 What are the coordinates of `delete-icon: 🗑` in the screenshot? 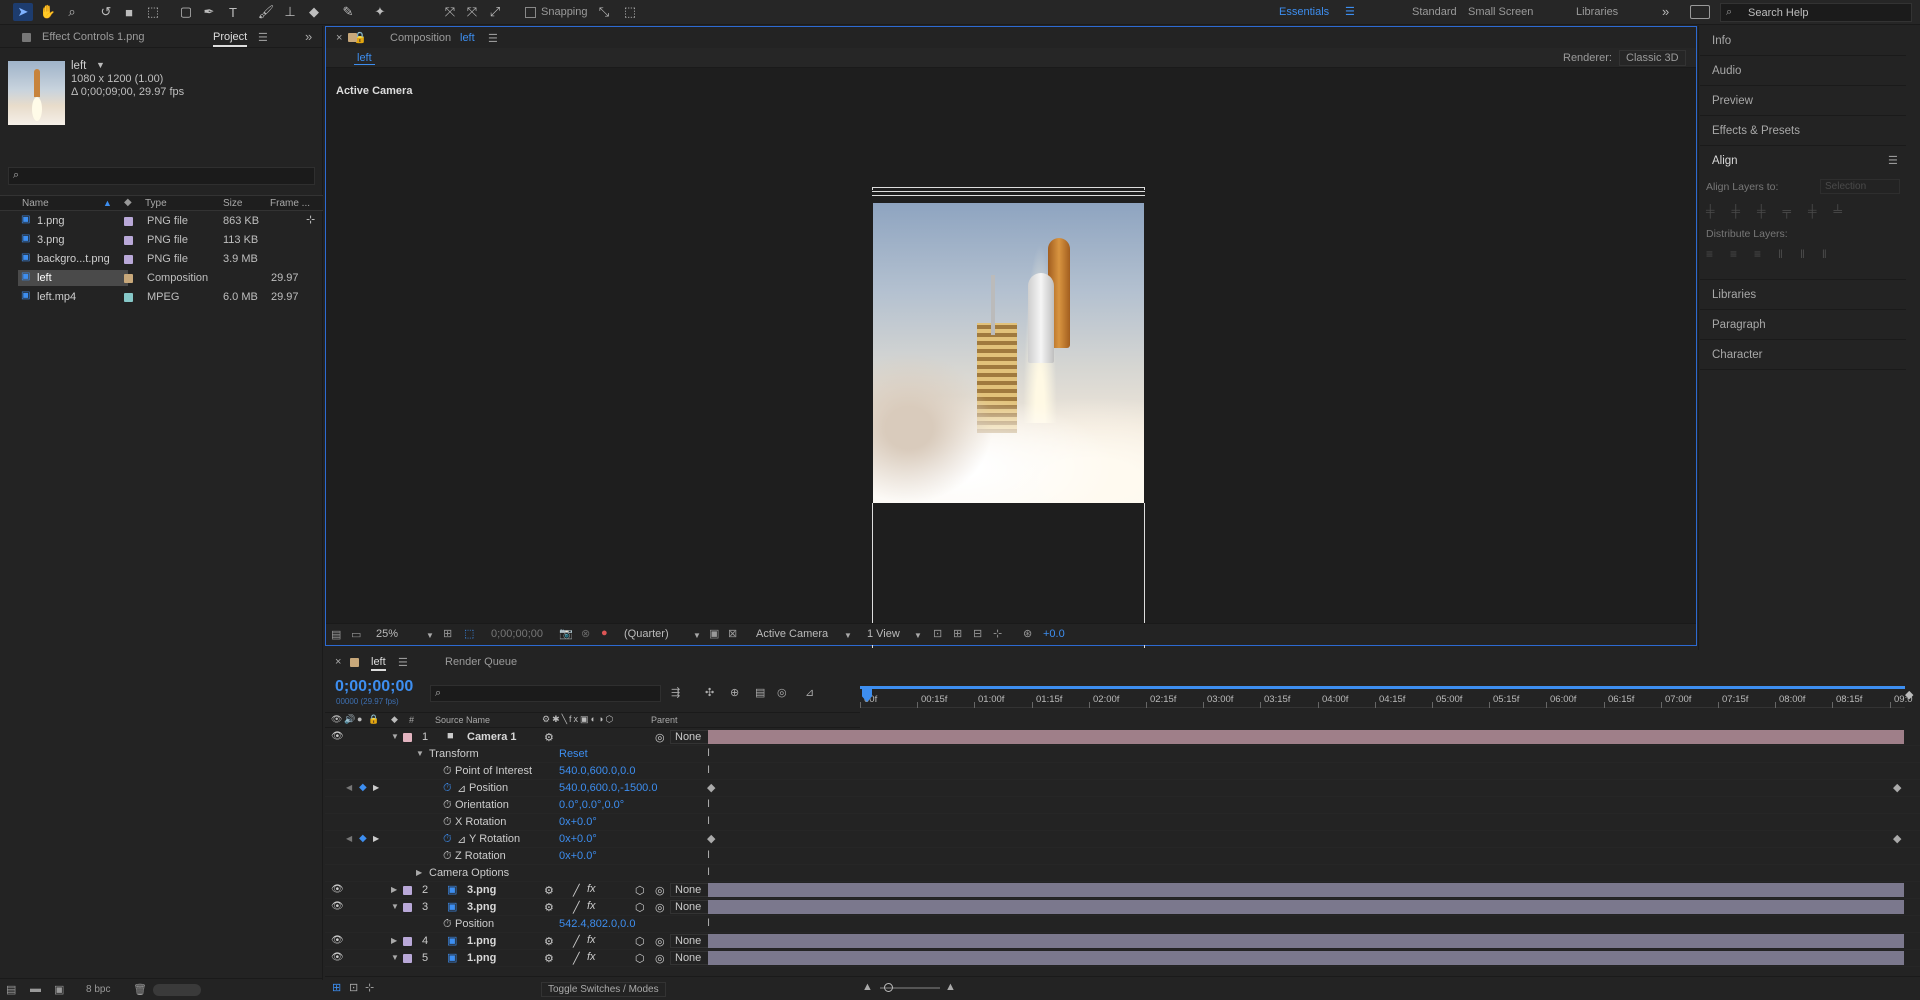 It's located at (140, 989).